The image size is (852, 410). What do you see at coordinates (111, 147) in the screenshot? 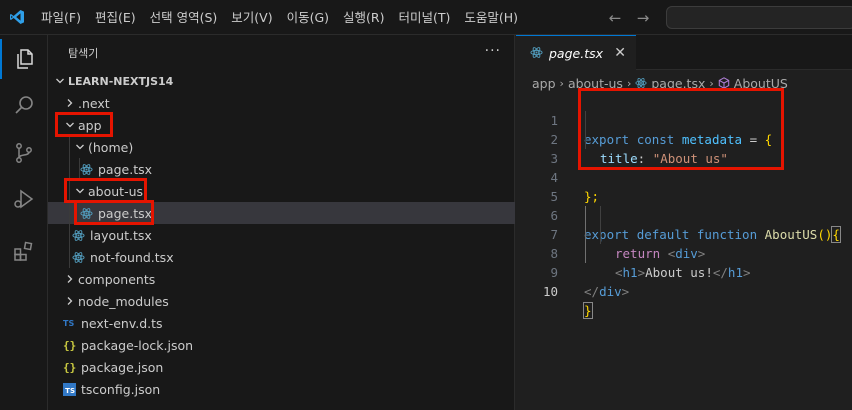
I see `tree-item-label: (home)` at bounding box center [111, 147].